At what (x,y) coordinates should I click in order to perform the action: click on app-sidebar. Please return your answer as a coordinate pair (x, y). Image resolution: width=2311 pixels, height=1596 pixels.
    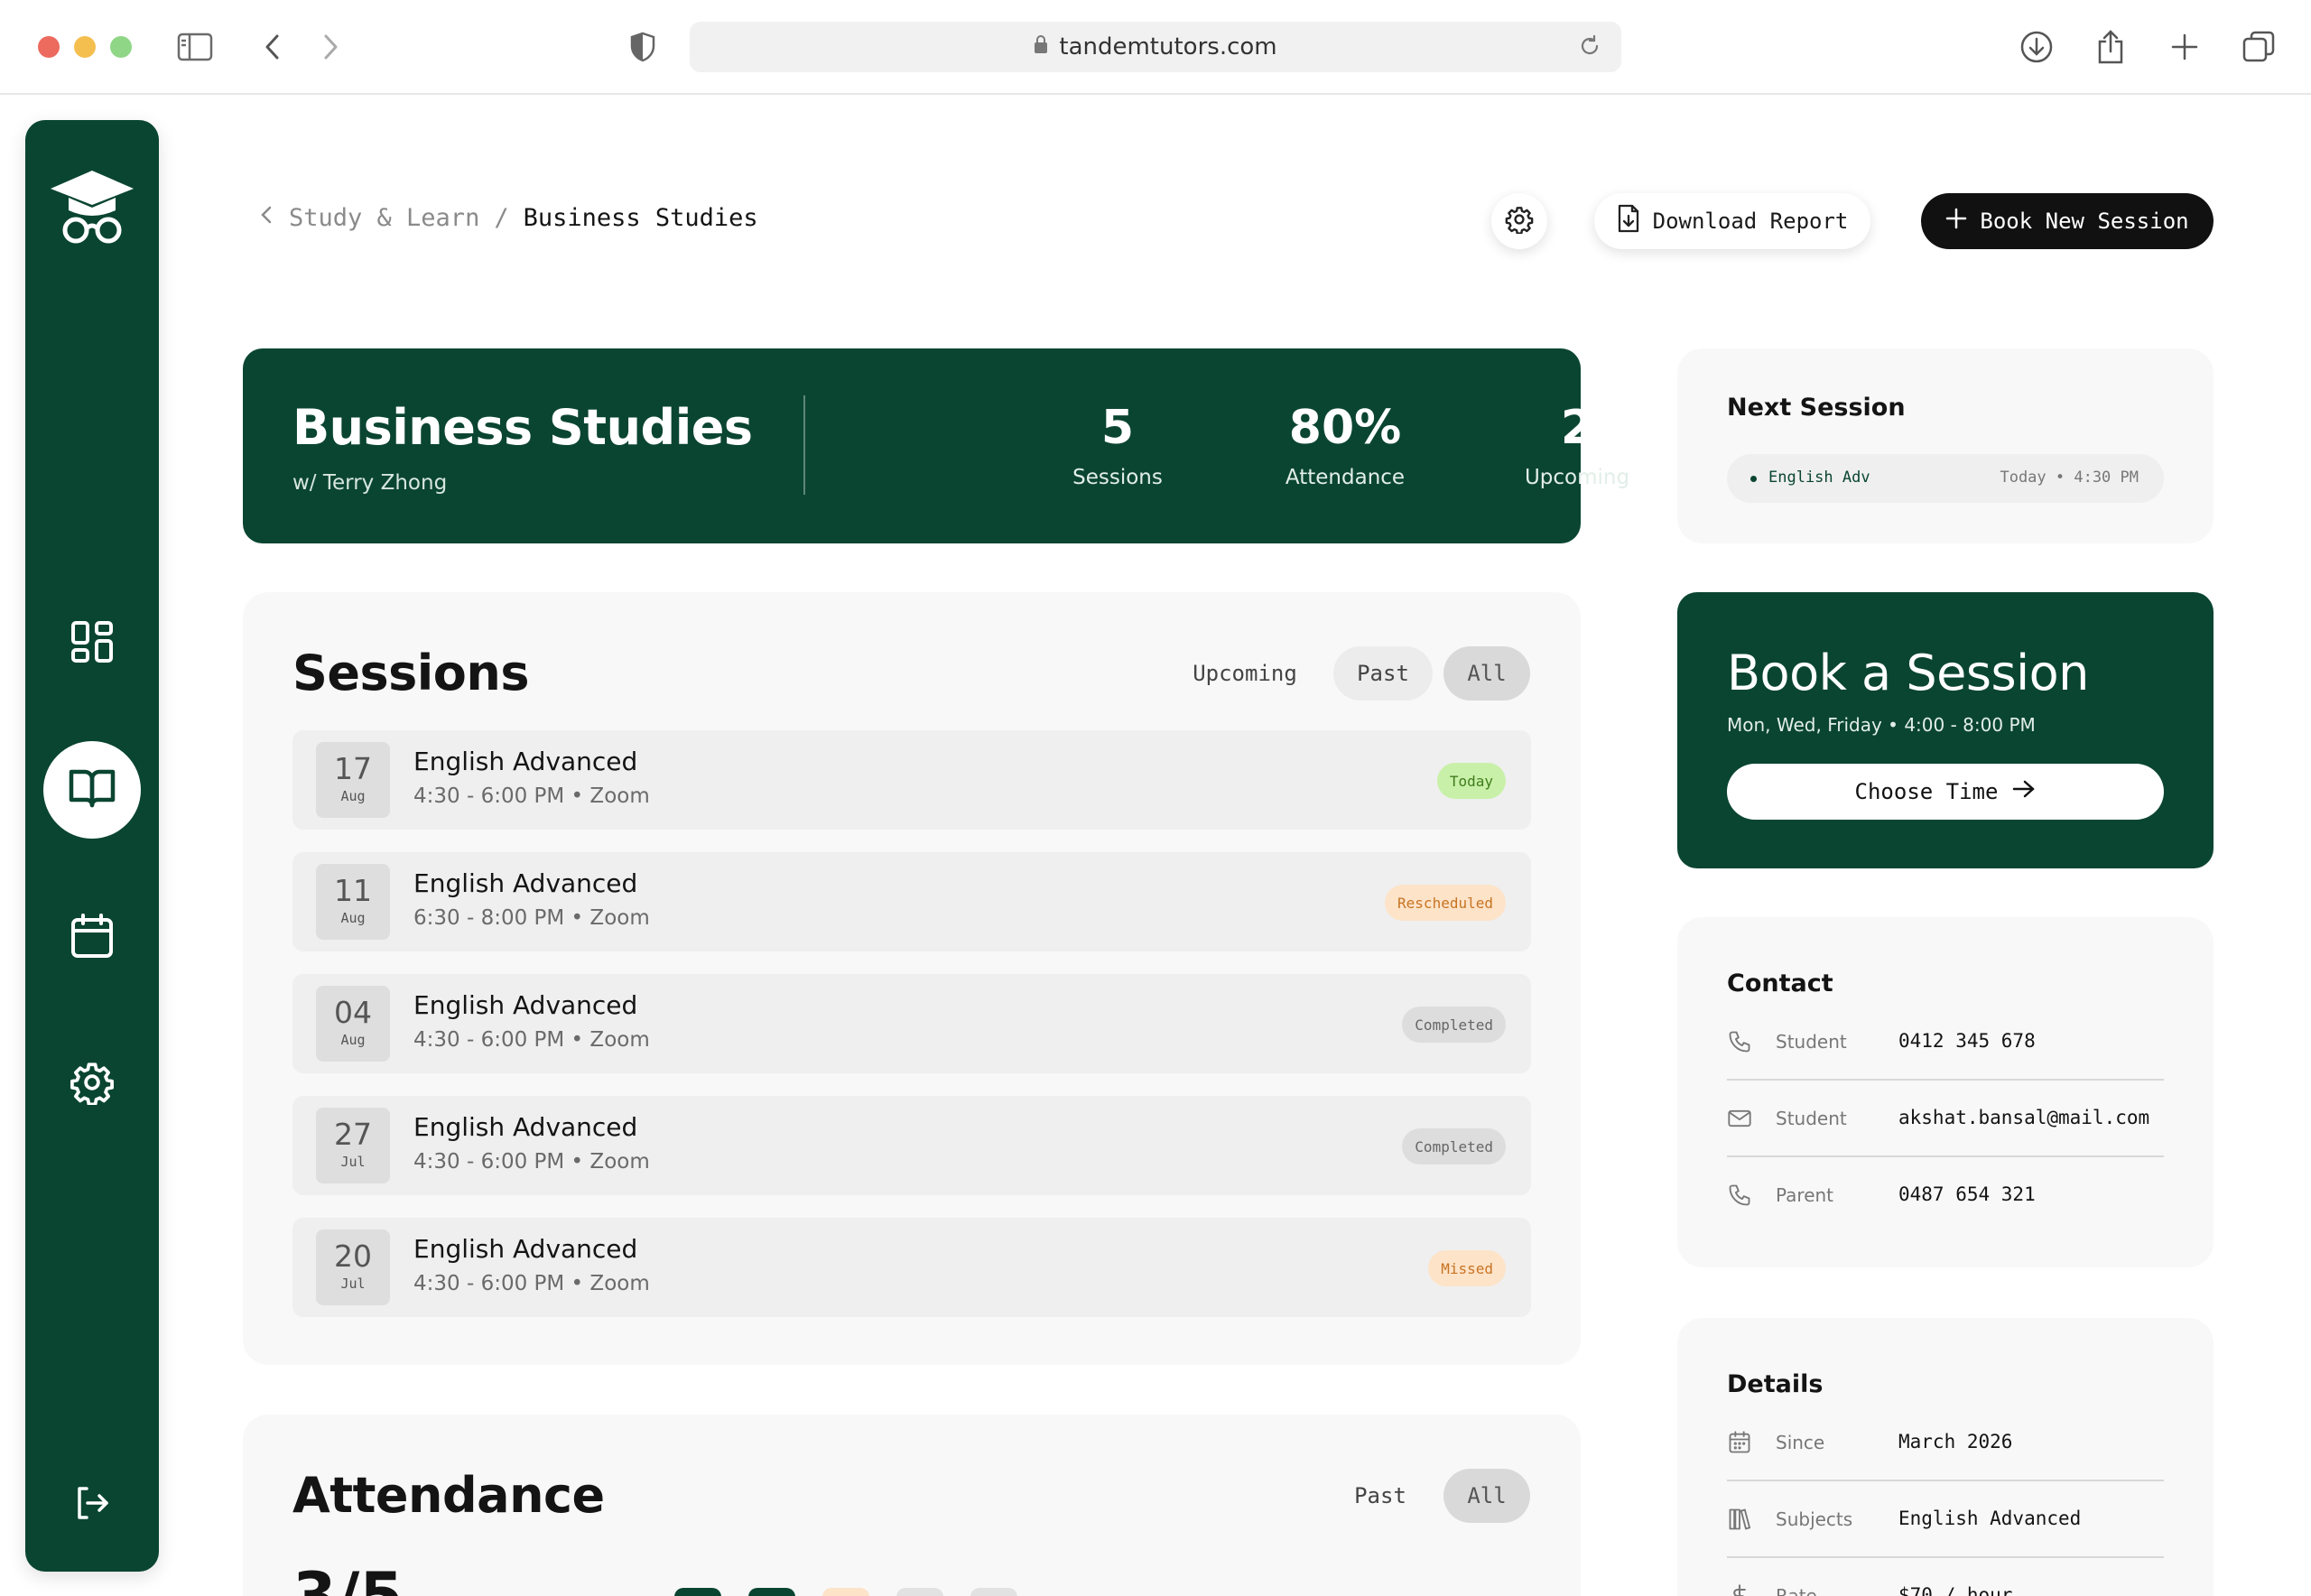
    Looking at the image, I should click on (92, 846).